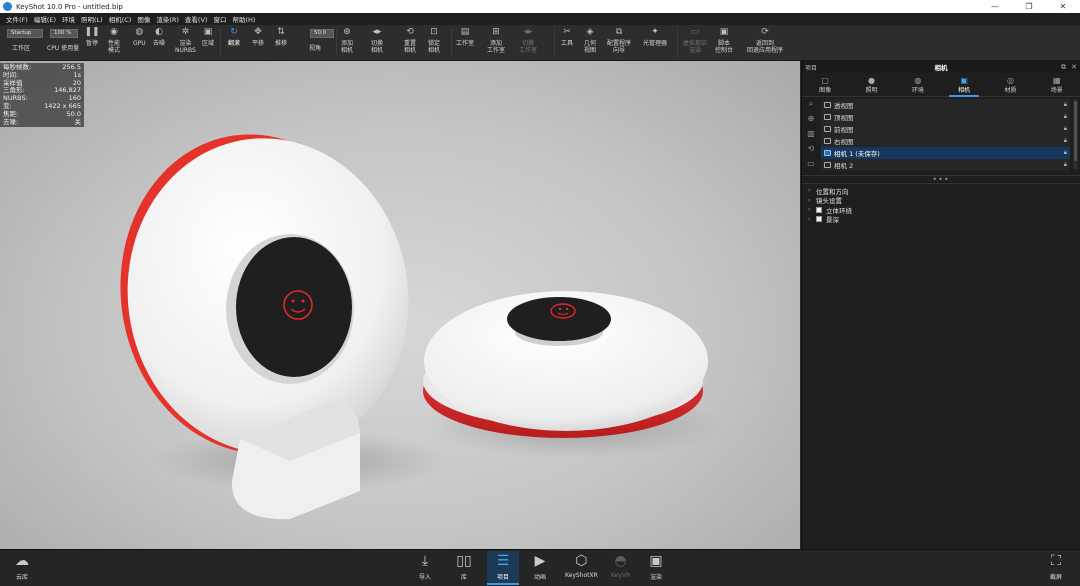 This screenshot has height=586, width=1080. What do you see at coordinates (425, 567) in the screenshot?
I see `import-button: ⤓ 导入` at bounding box center [425, 567].